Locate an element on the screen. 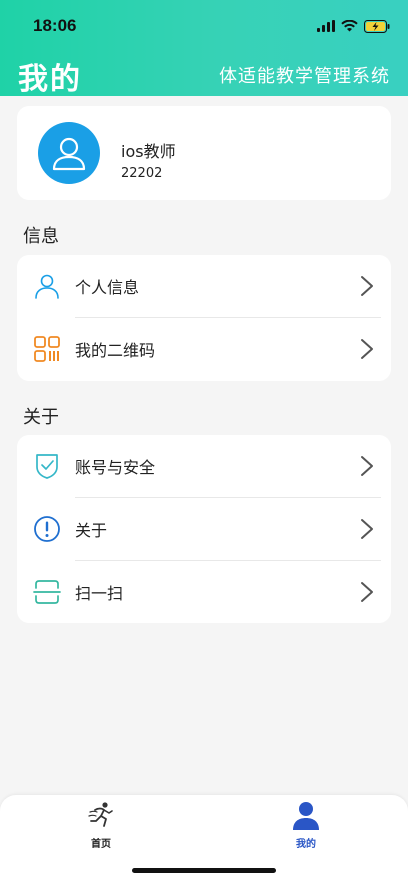 The width and height of the screenshot is (408, 883). home-indicator is located at coordinates (204, 870).